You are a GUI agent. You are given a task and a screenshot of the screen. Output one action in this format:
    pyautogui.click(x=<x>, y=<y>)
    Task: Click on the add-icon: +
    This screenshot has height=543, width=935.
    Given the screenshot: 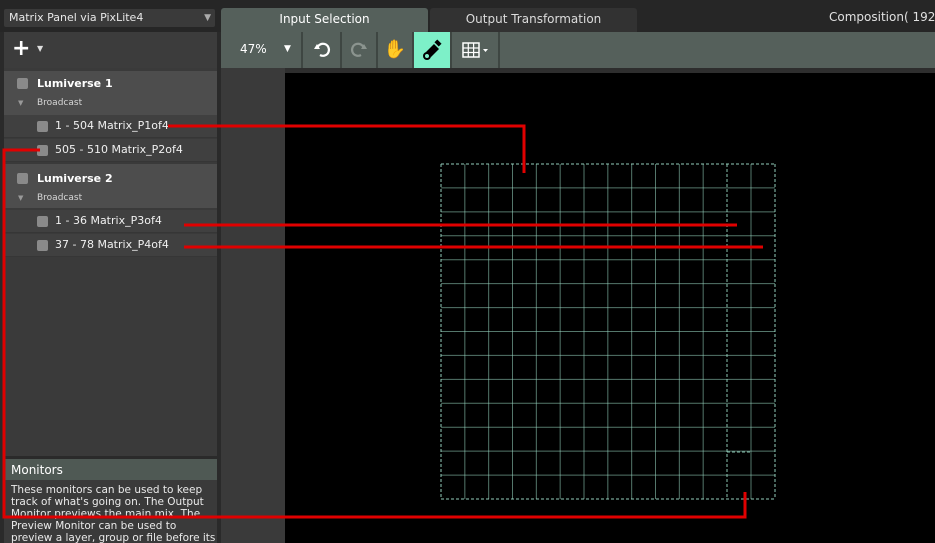 What is the action you would take?
    pyautogui.click(x=21, y=49)
    